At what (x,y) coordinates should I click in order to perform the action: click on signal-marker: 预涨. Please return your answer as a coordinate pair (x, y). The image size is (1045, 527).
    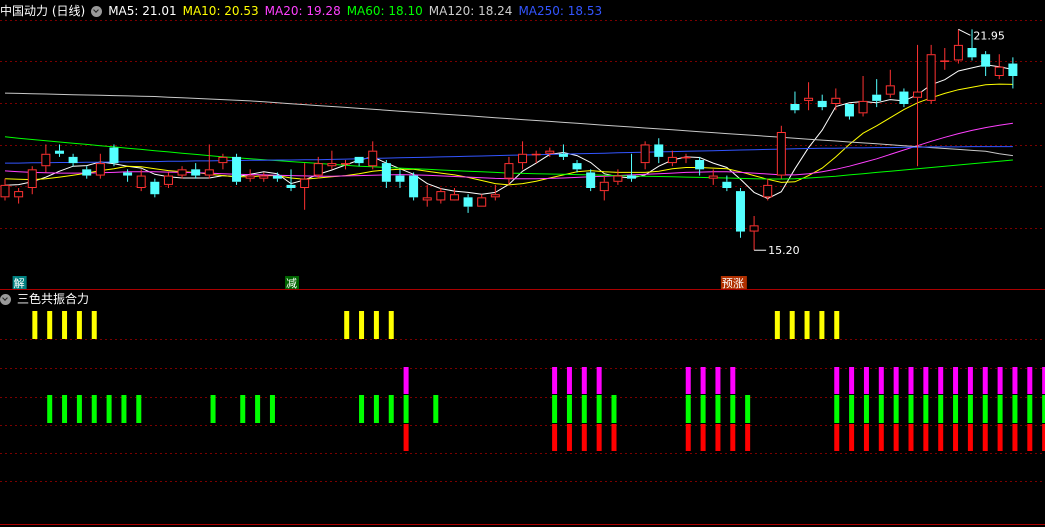
    Looking at the image, I should click on (733, 283).